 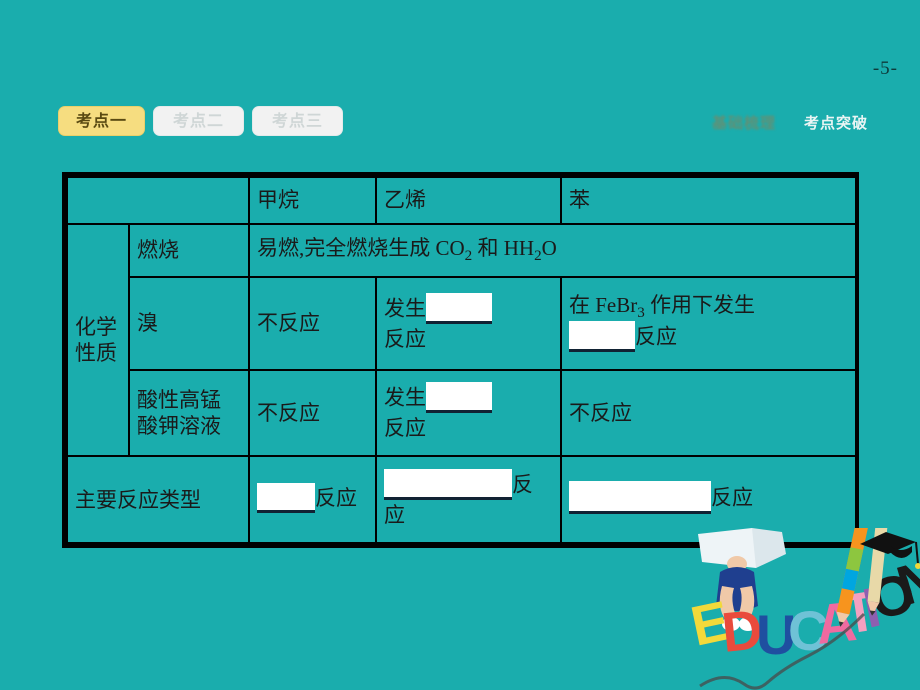 I want to click on cell-reaction-type-methane: 反应, so click(x=312, y=499).